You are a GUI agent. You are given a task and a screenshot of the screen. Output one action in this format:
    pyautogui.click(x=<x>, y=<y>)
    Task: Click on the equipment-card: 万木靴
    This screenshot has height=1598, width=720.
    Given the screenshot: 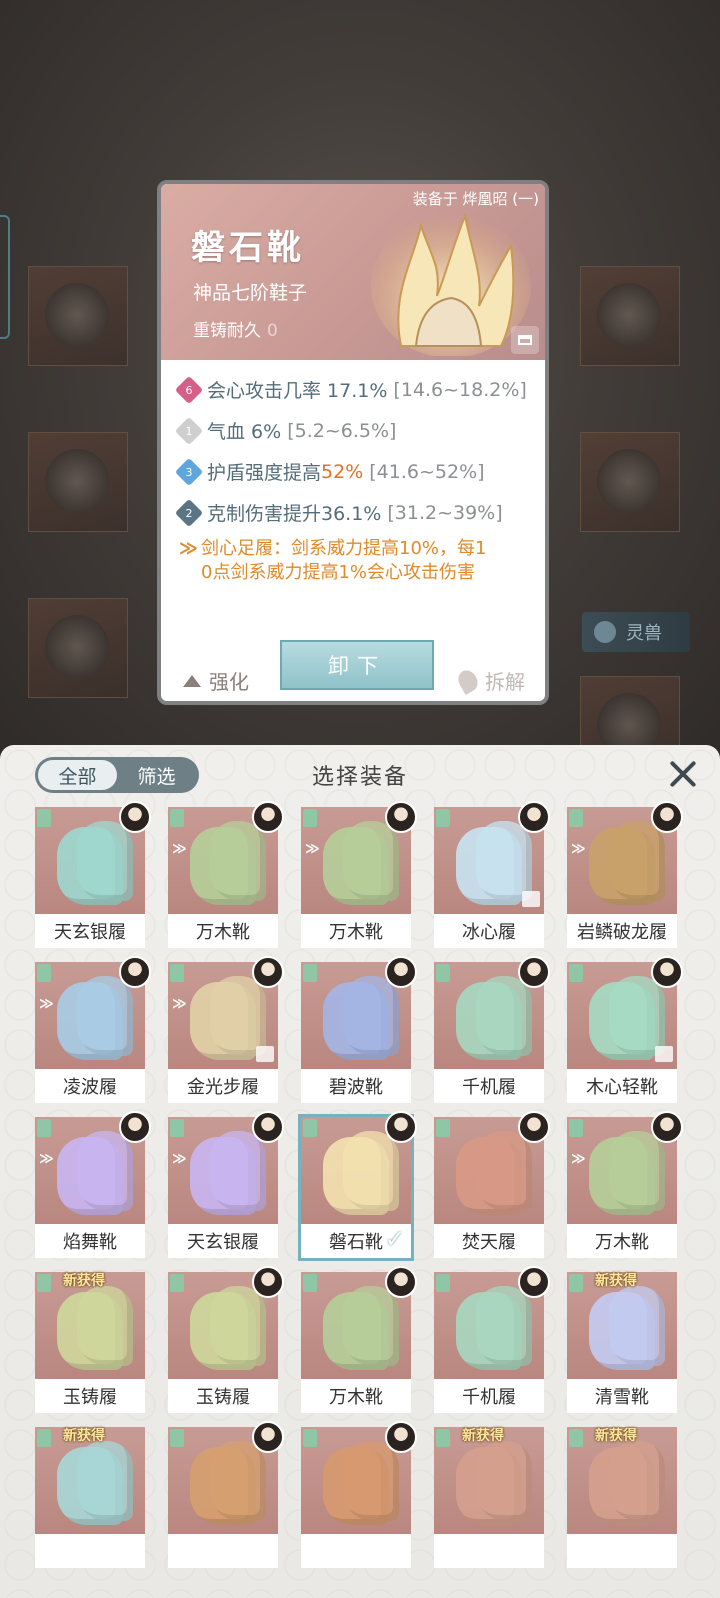 What is the action you would take?
    pyautogui.click(x=359, y=1339)
    